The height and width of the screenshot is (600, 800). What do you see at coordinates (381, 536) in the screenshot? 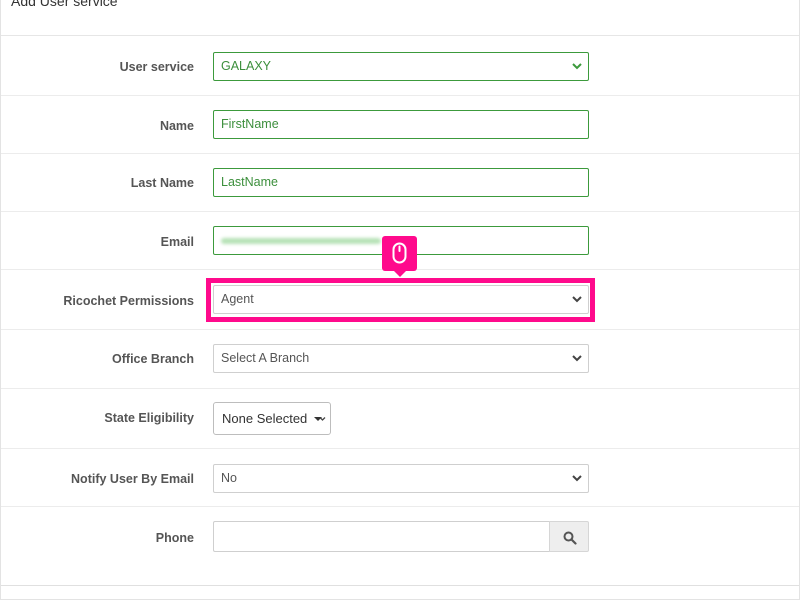
I see `phone-input` at bounding box center [381, 536].